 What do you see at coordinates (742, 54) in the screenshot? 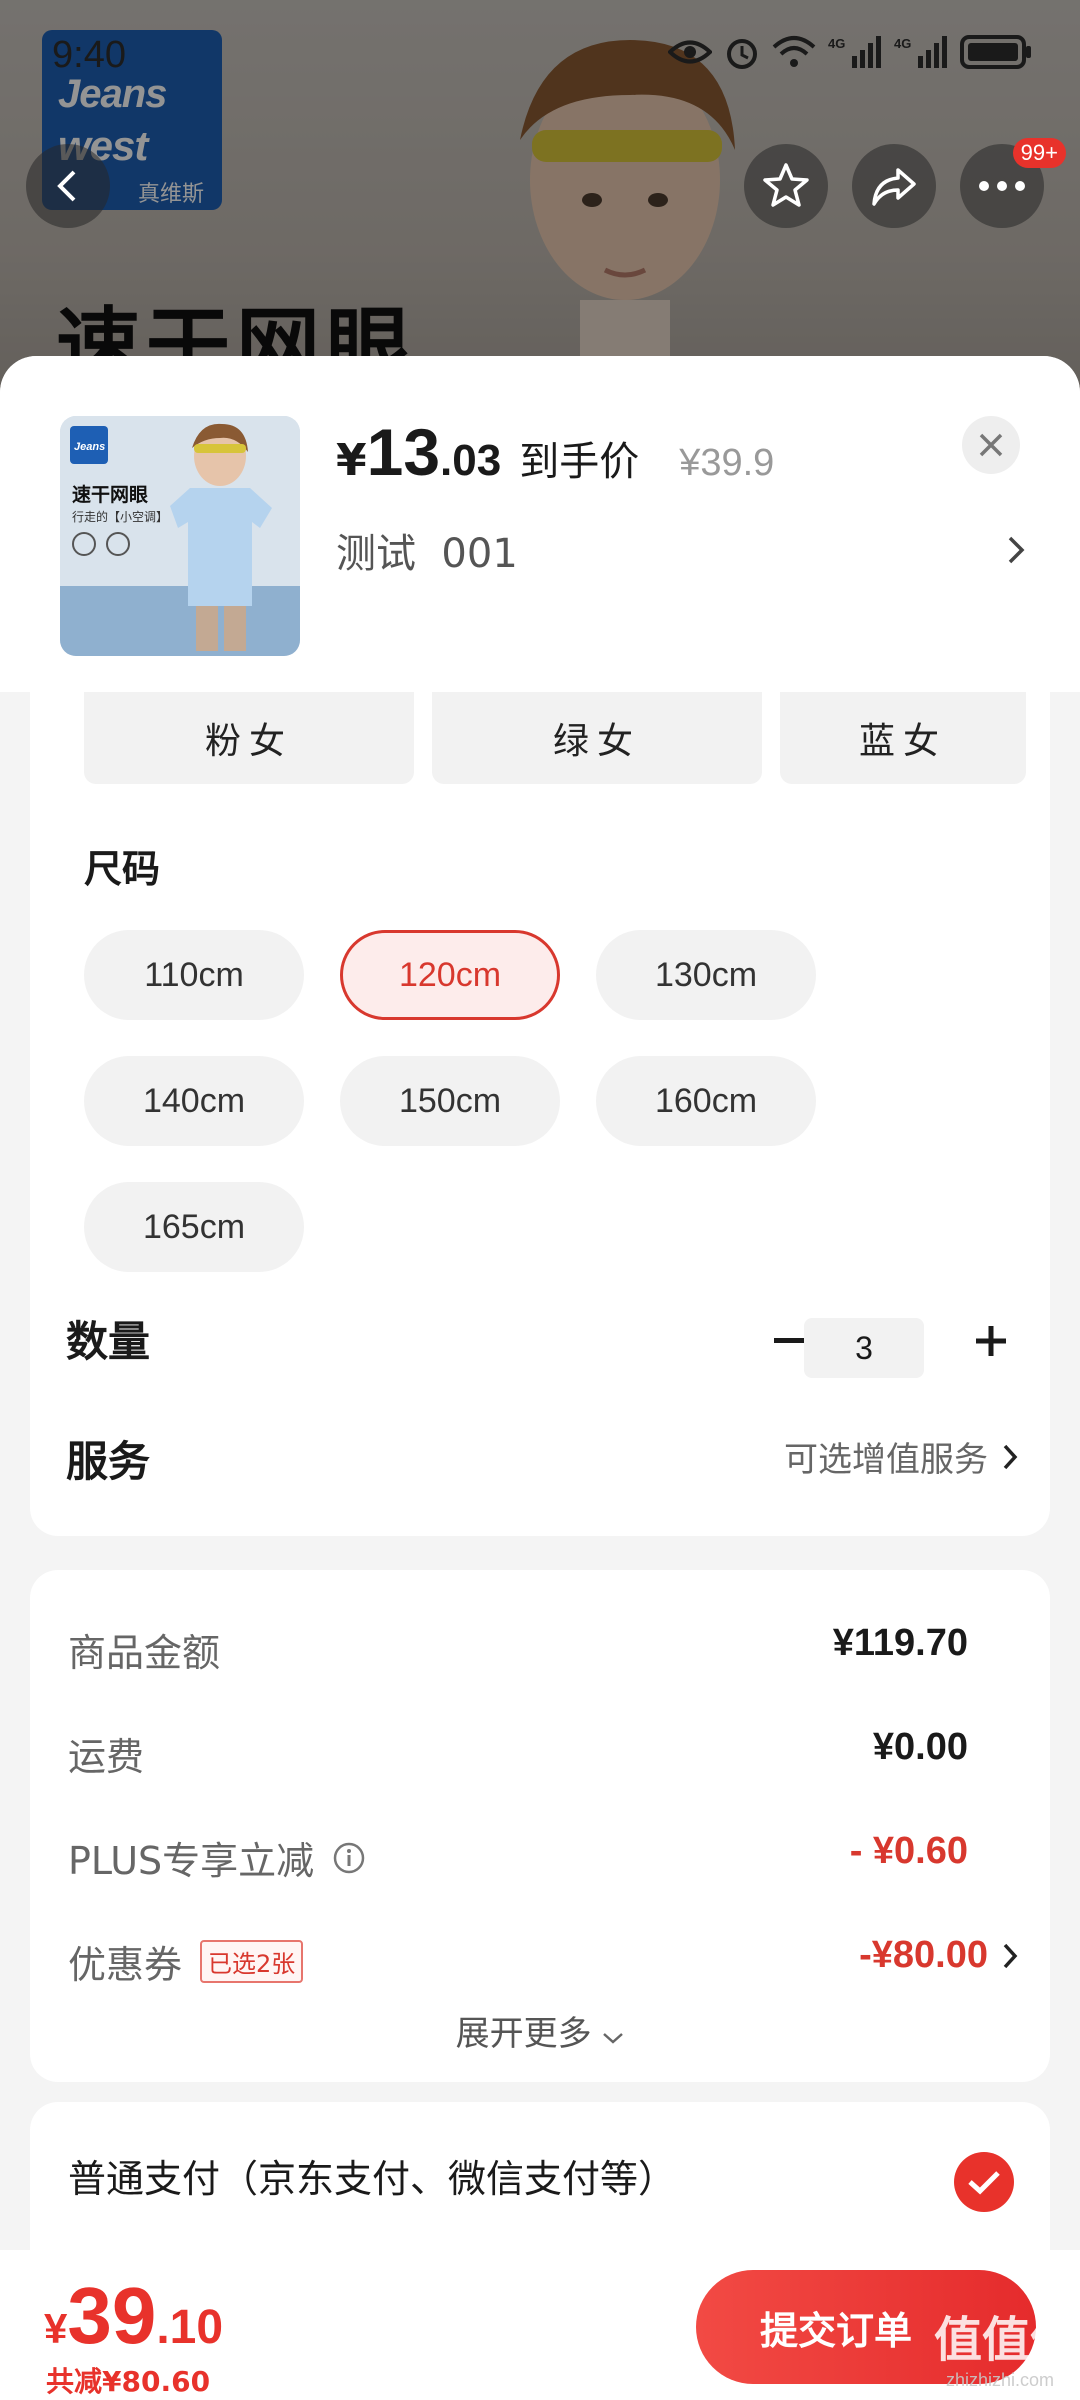
I see `alarm-icon` at bounding box center [742, 54].